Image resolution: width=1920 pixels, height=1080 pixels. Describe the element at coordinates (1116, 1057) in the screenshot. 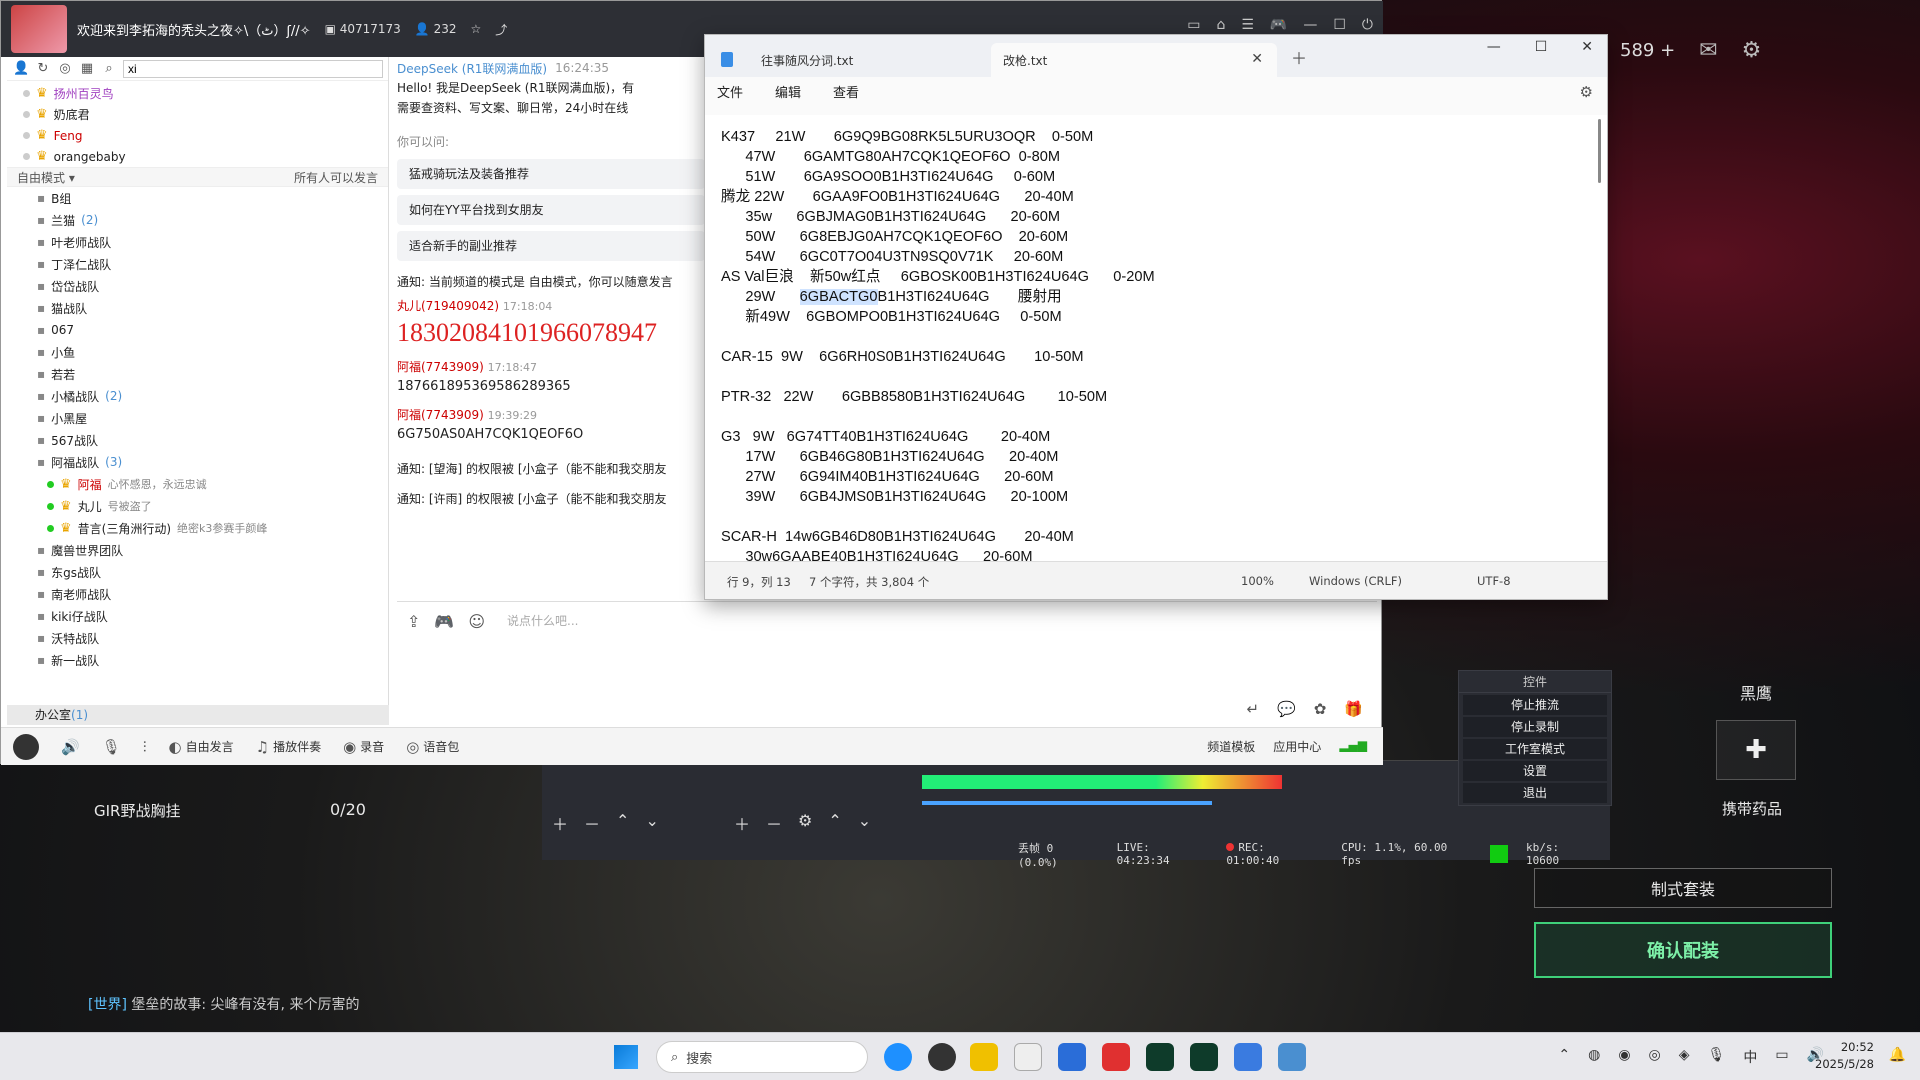

I see `netease-music-icon` at that location.